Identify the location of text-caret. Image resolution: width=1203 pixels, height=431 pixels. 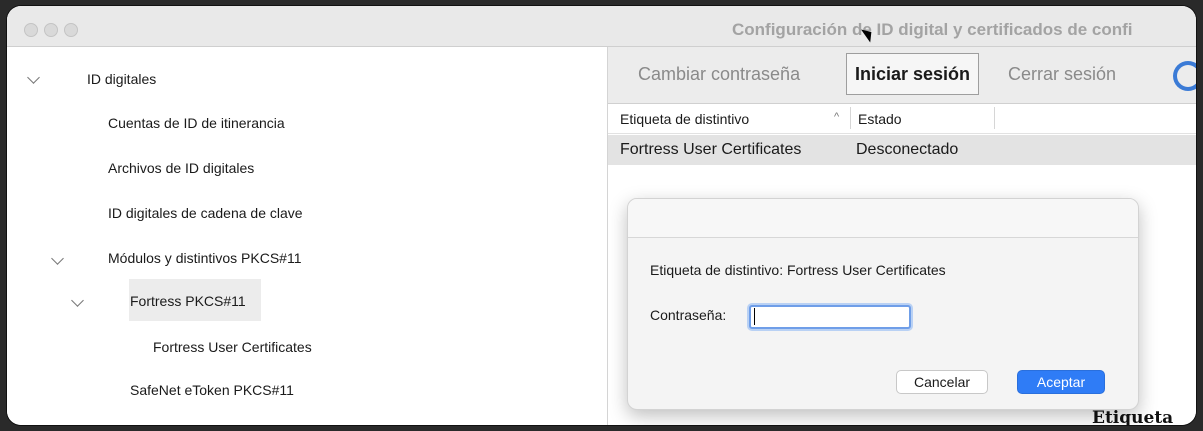
(754, 316).